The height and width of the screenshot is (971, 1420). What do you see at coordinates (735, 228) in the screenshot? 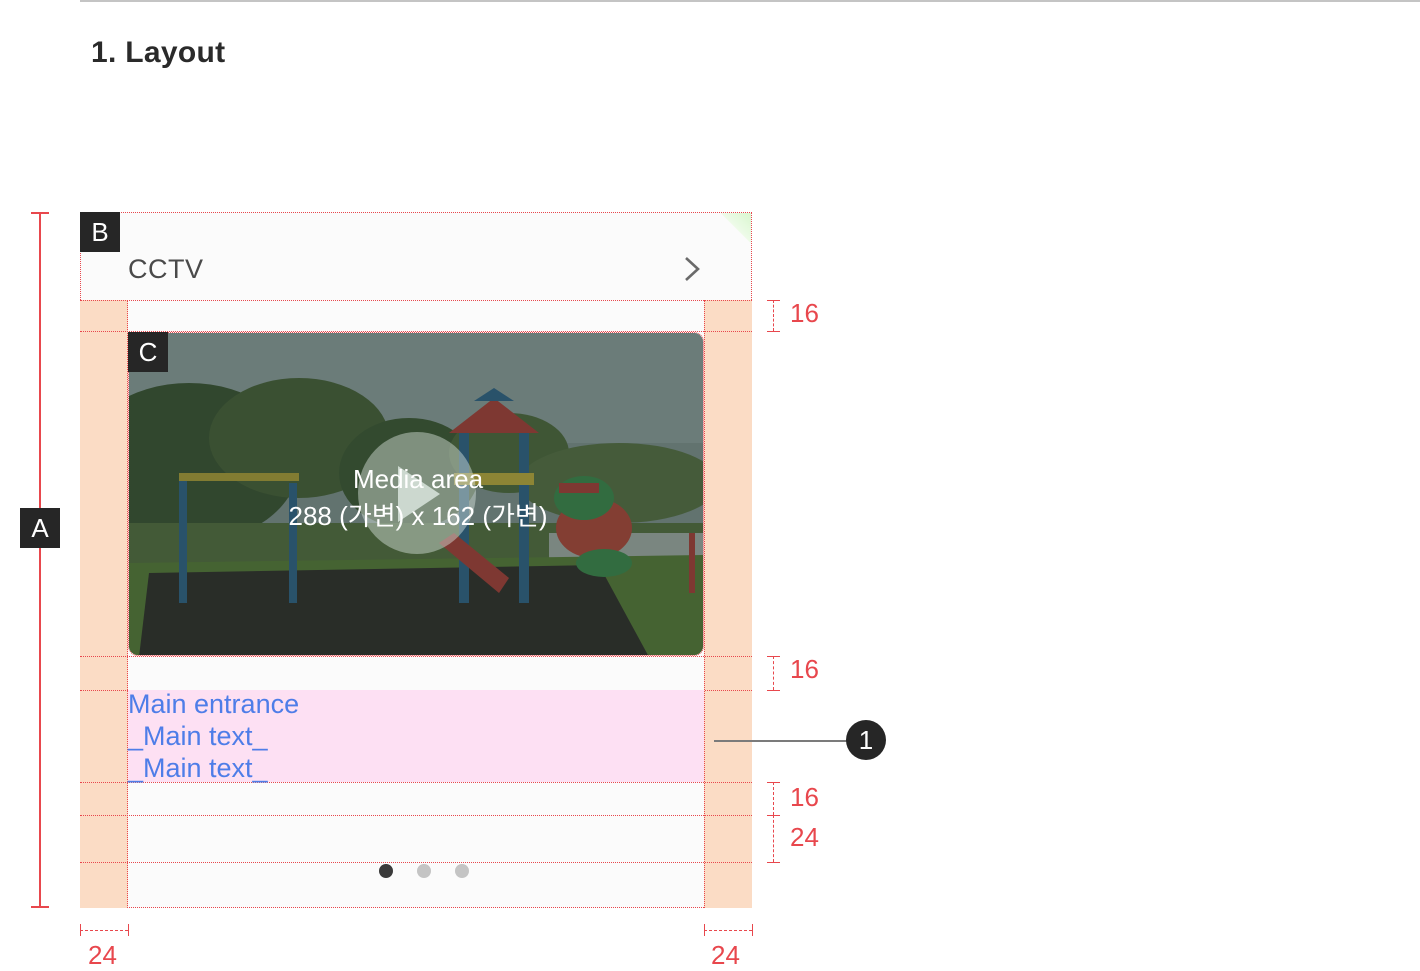
I see `corner-fold` at bounding box center [735, 228].